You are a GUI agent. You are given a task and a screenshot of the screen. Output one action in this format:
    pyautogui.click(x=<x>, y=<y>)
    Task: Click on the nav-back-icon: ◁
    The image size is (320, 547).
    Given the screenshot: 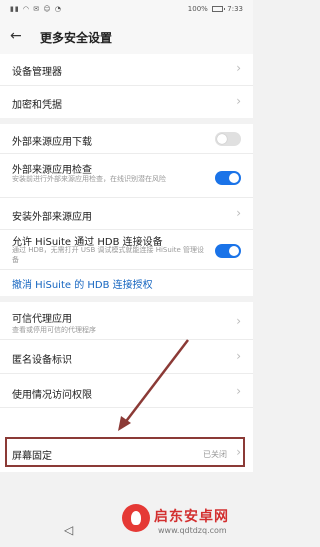 What is the action you would take?
    pyautogui.click(x=68, y=530)
    